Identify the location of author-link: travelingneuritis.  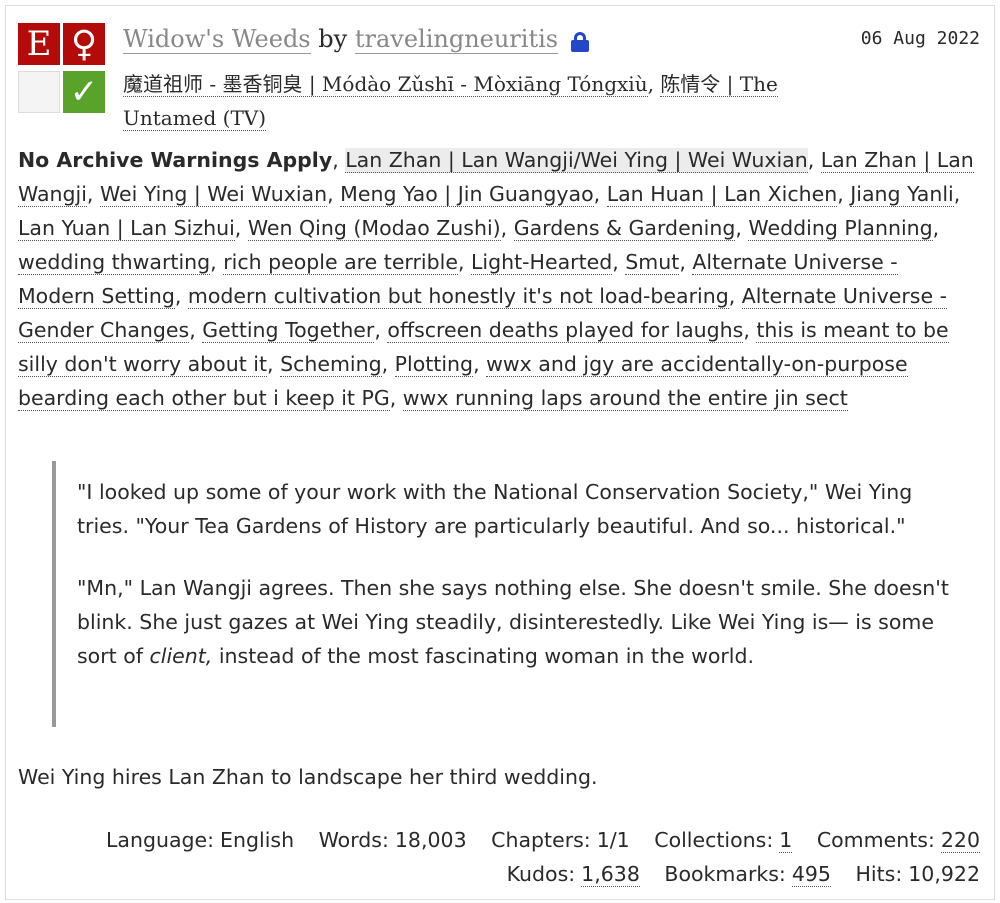
(456, 39).